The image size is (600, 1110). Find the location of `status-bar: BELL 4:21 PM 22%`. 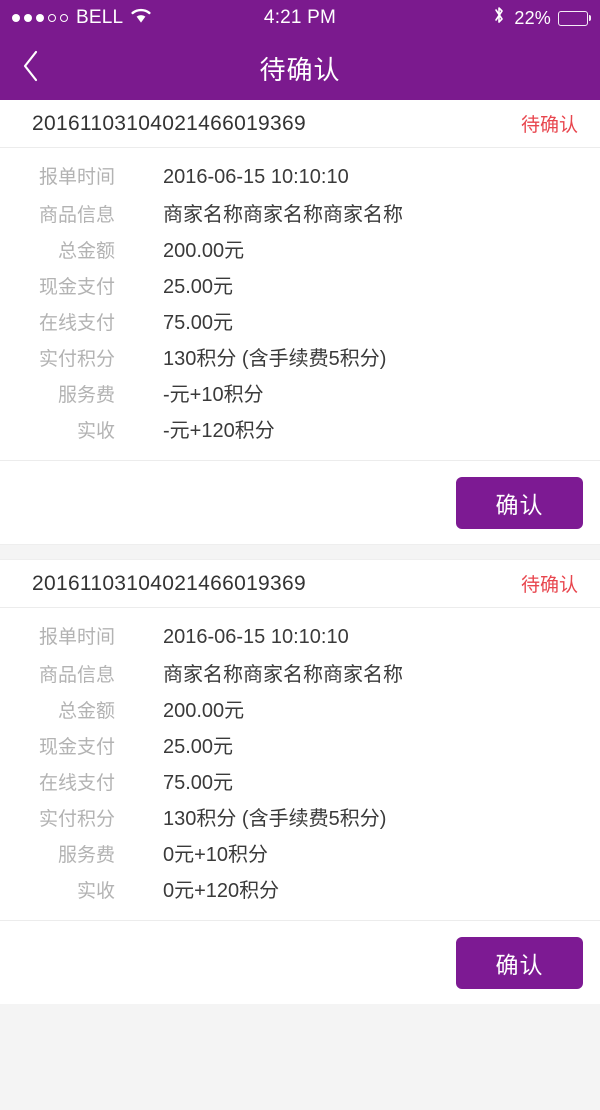

status-bar: BELL 4:21 PM 22% is located at coordinates (300, 18).